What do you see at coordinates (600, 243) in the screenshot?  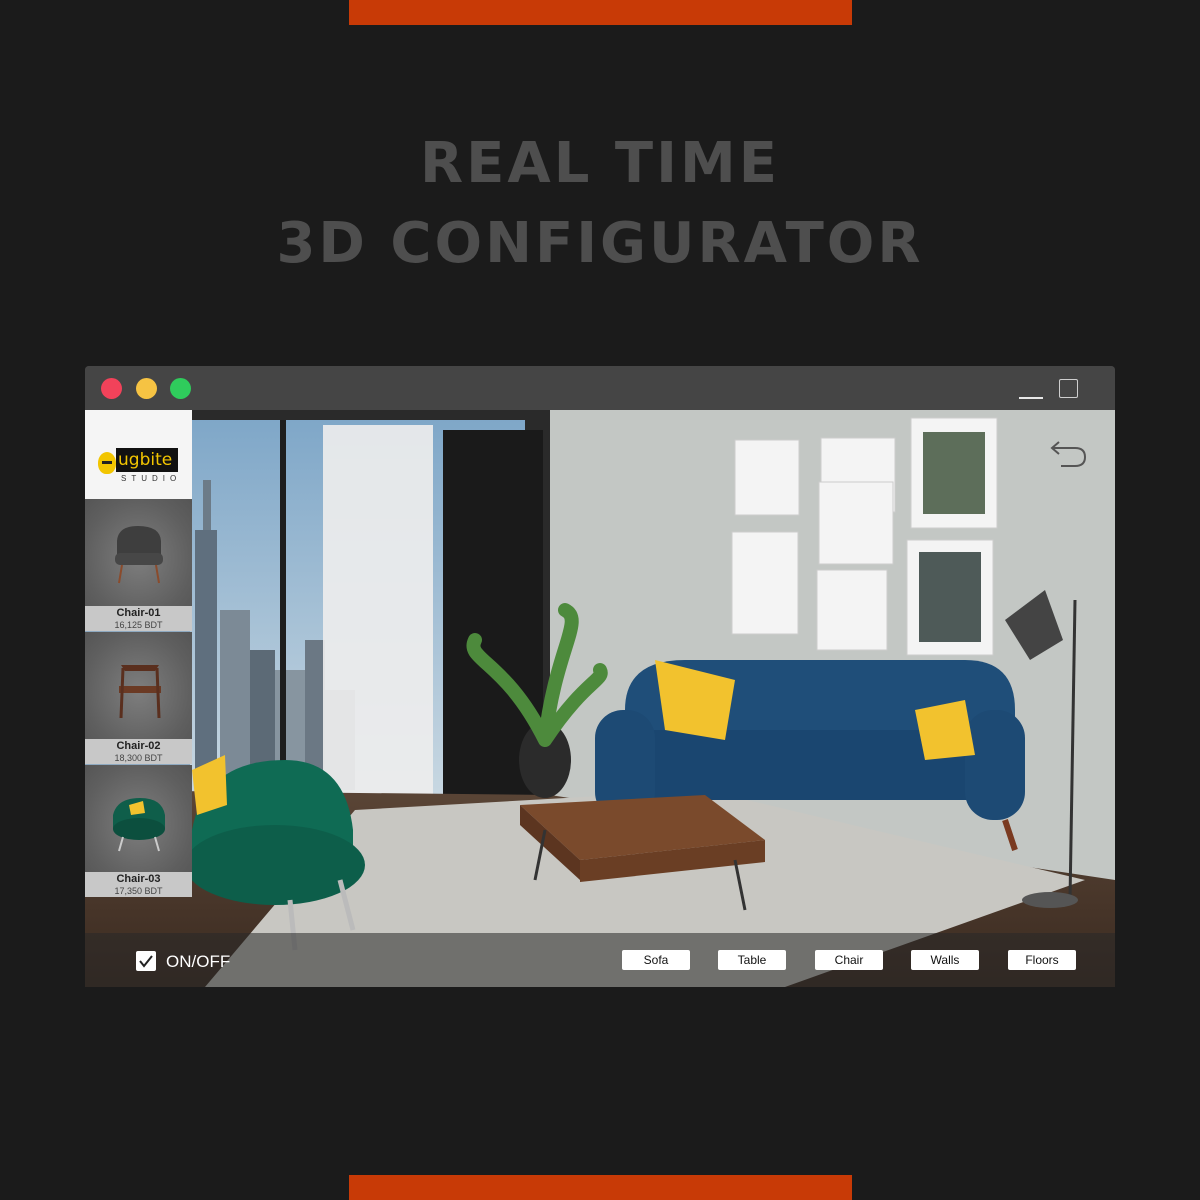 I see `headline-line-2: 3D CONFIGURATOR` at bounding box center [600, 243].